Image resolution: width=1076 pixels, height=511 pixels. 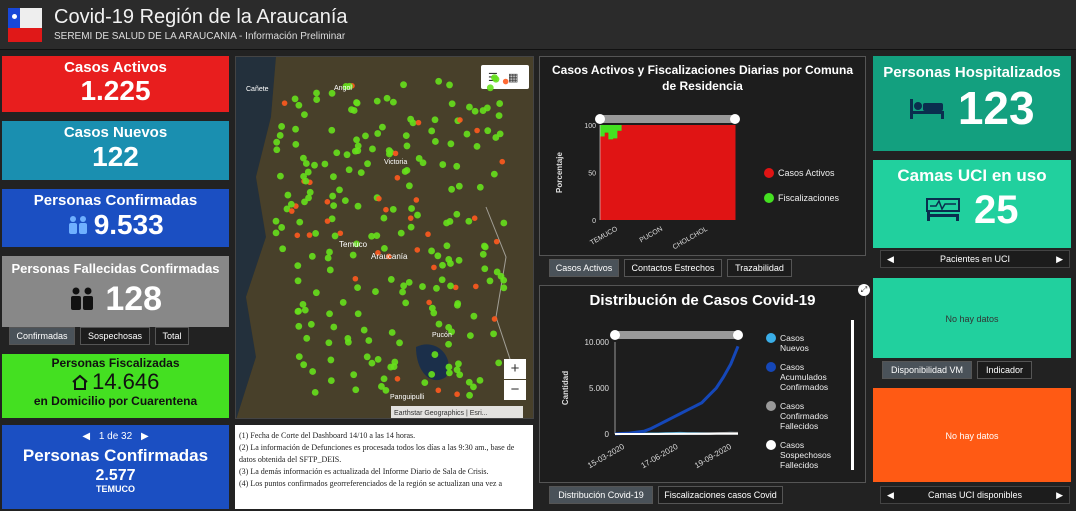 I want to click on y-tick-label: 5.000, so click(x=599, y=388).